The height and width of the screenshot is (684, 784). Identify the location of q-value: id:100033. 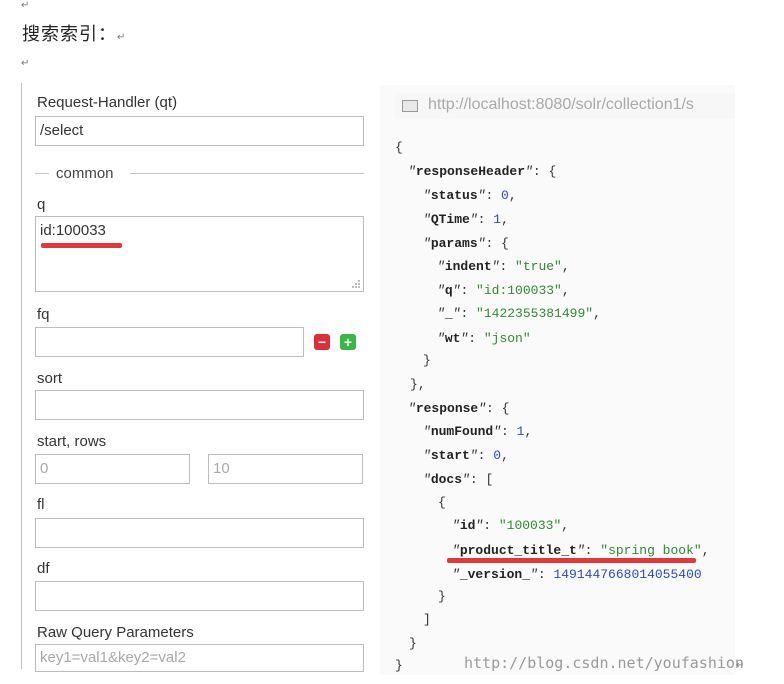
(73, 230).